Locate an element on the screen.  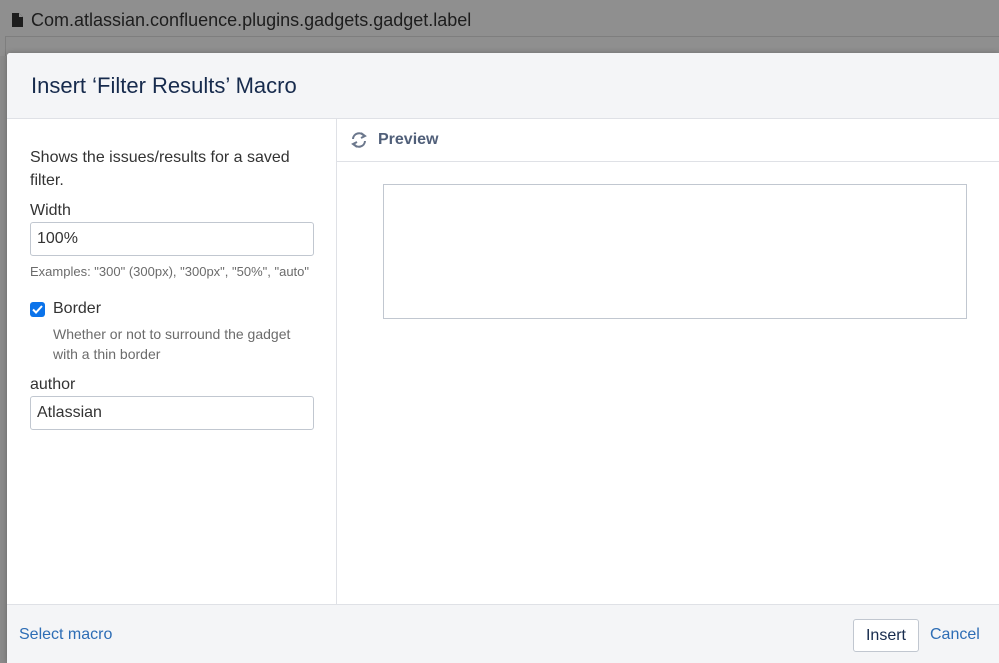
select-macro-link: Select macro is located at coordinates (65, 635).